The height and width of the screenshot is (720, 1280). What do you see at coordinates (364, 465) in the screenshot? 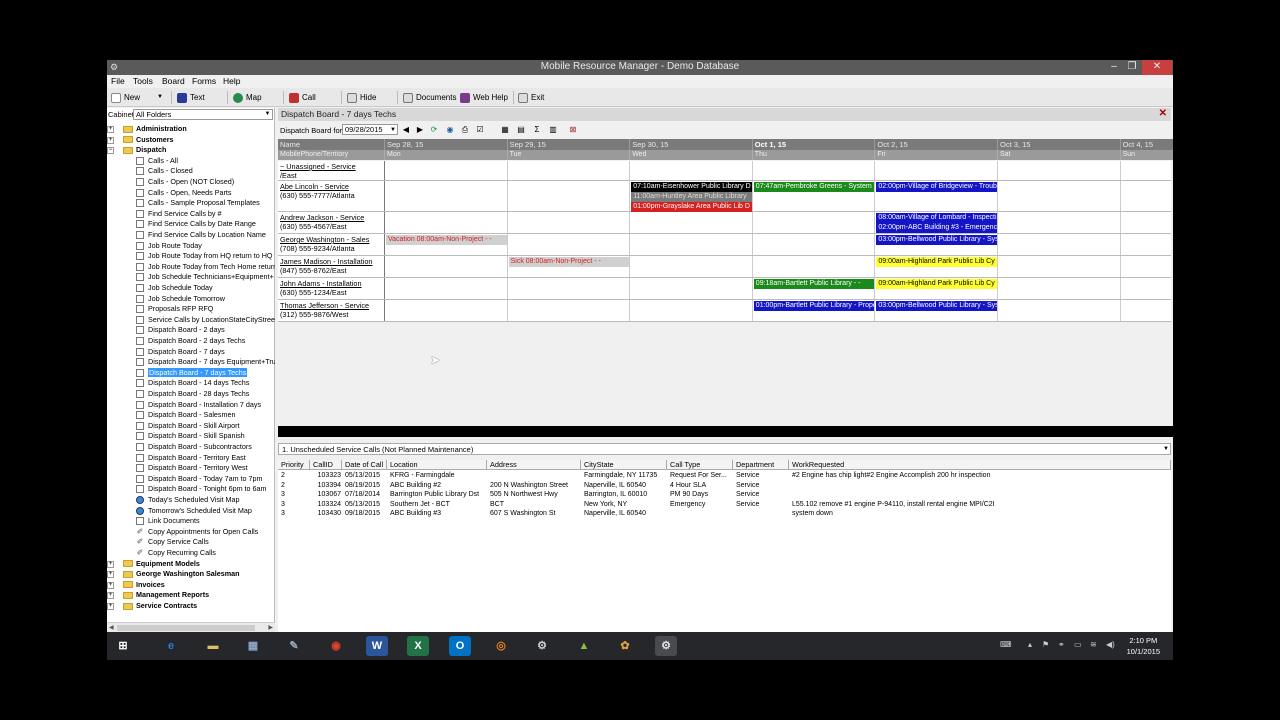
I see `calls-column-header: Date of Call` at bounding box center [364, 465].